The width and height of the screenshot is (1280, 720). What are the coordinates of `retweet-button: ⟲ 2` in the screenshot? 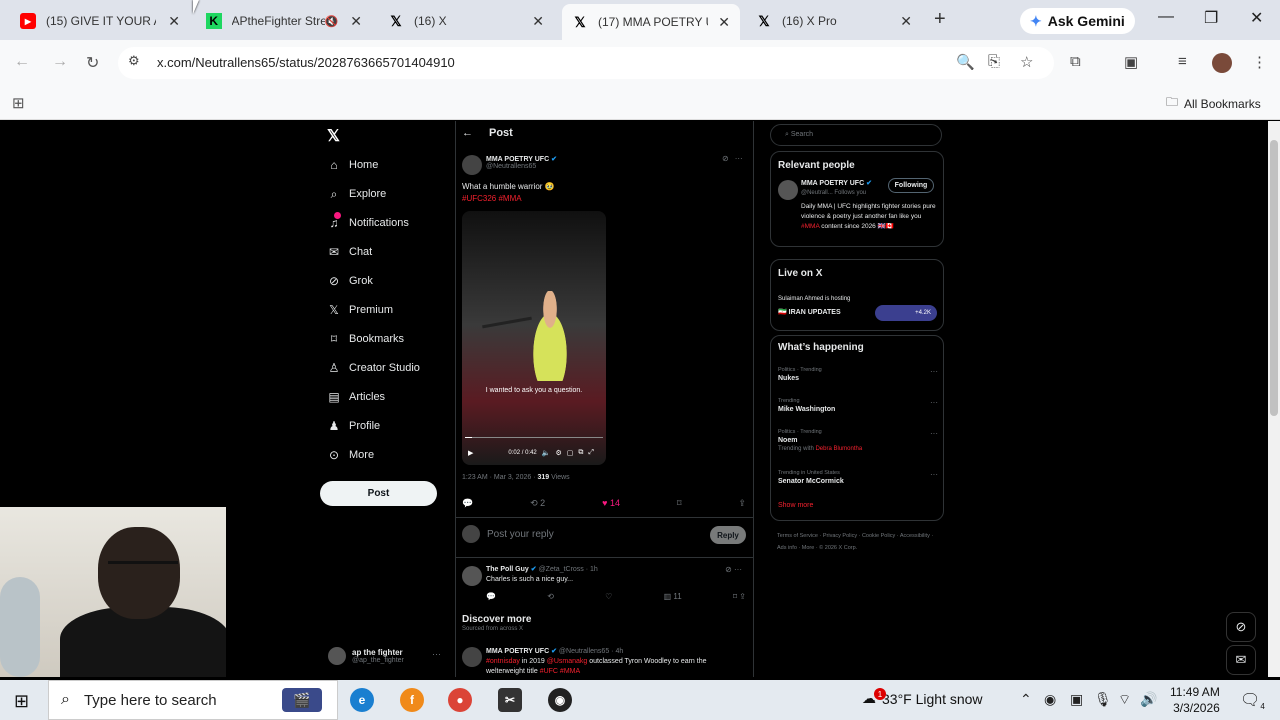 It's located at (537, 503).